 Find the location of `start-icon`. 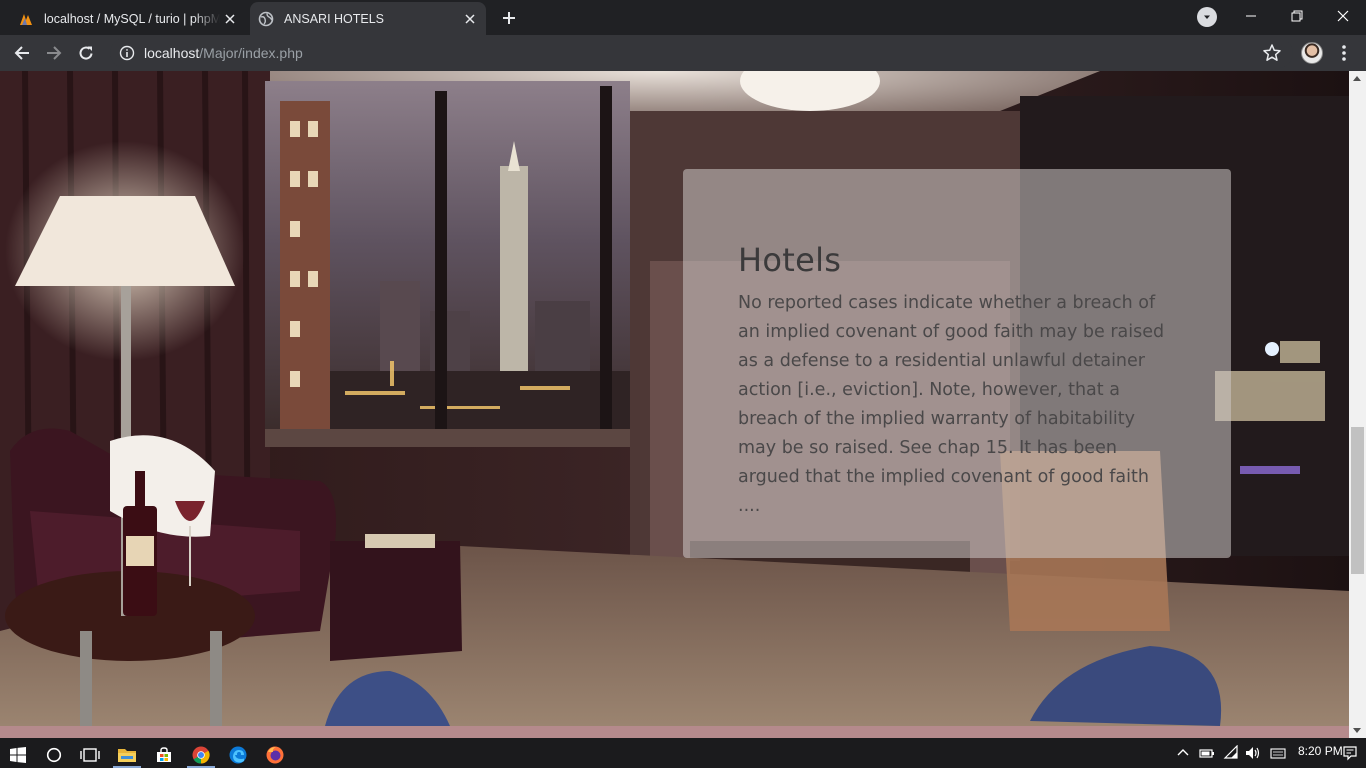

start-icon is located at coordinates (18, 754).